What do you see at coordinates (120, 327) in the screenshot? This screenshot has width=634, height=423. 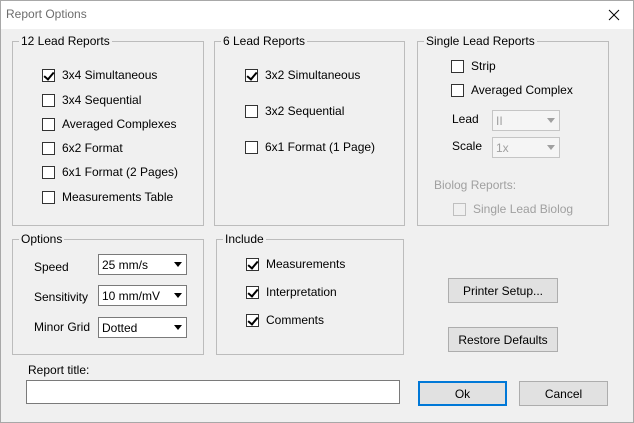 I see `minor-grid-select-value: Dotted` at bounding box center [120, 327].